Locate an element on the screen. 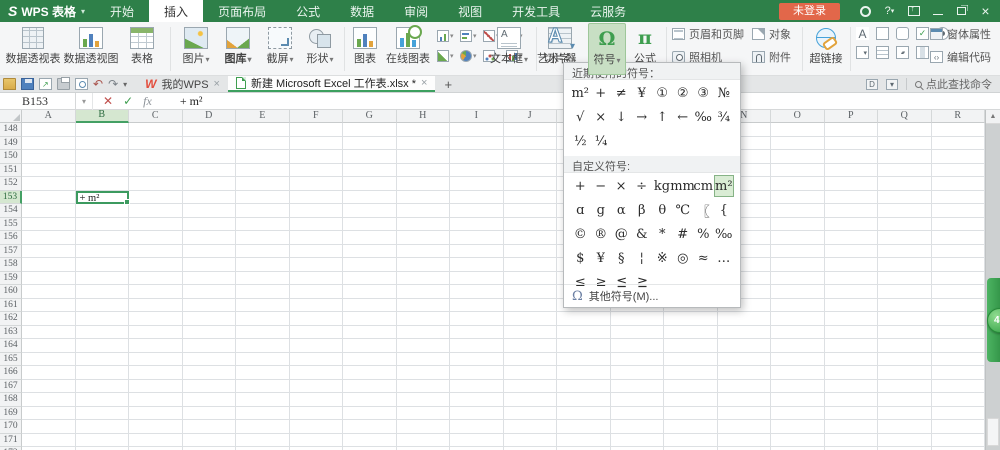  cell-F157 is located at coordinates (316, 251).